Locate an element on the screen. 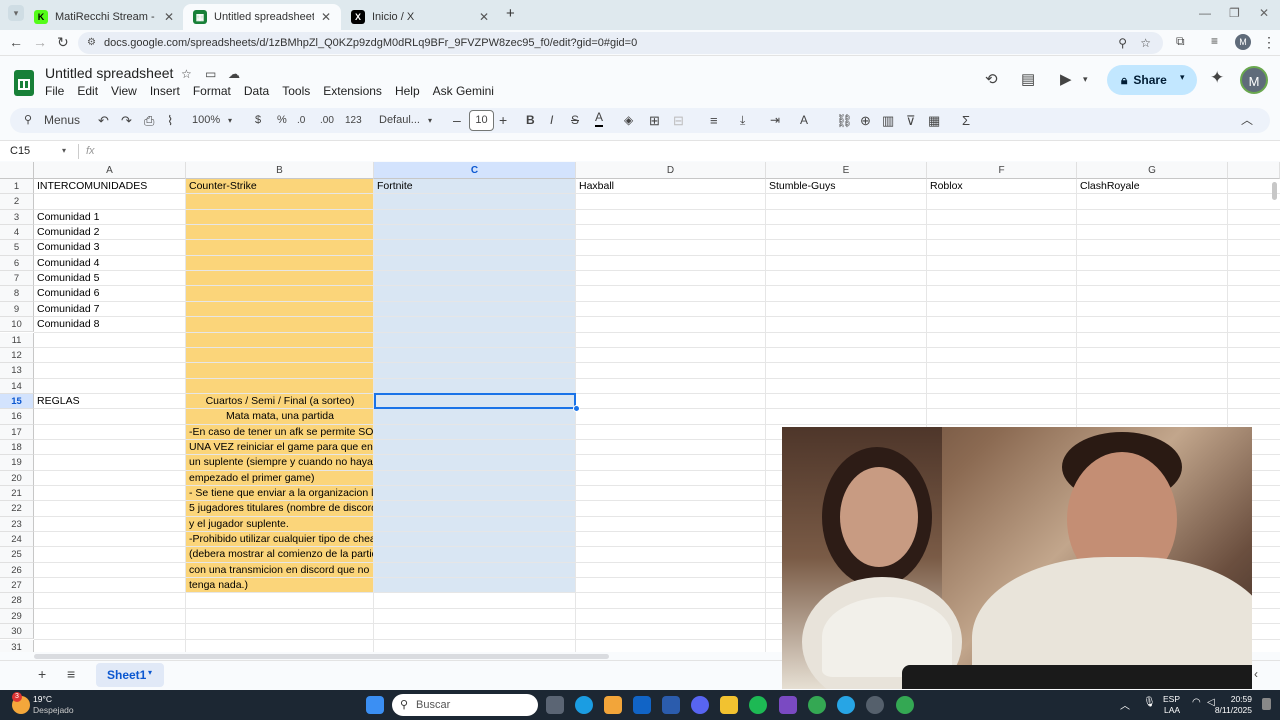 This screenshot has height=720, width=1280. cell-d1: Haxball is located at coordinates (671, 186).